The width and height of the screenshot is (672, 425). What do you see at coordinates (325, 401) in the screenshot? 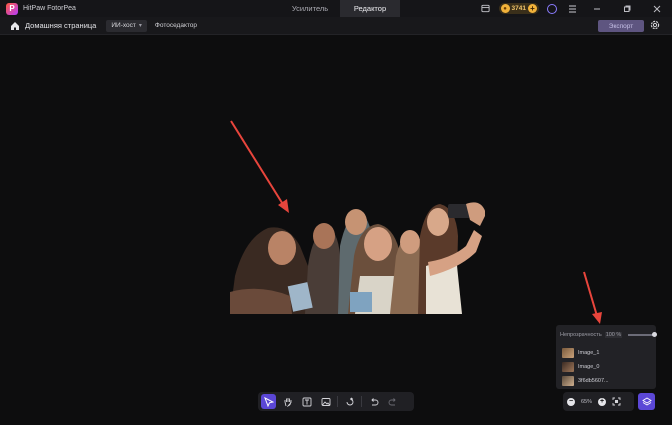
I see `image-tool-icon` at bounding box center [325, 401].